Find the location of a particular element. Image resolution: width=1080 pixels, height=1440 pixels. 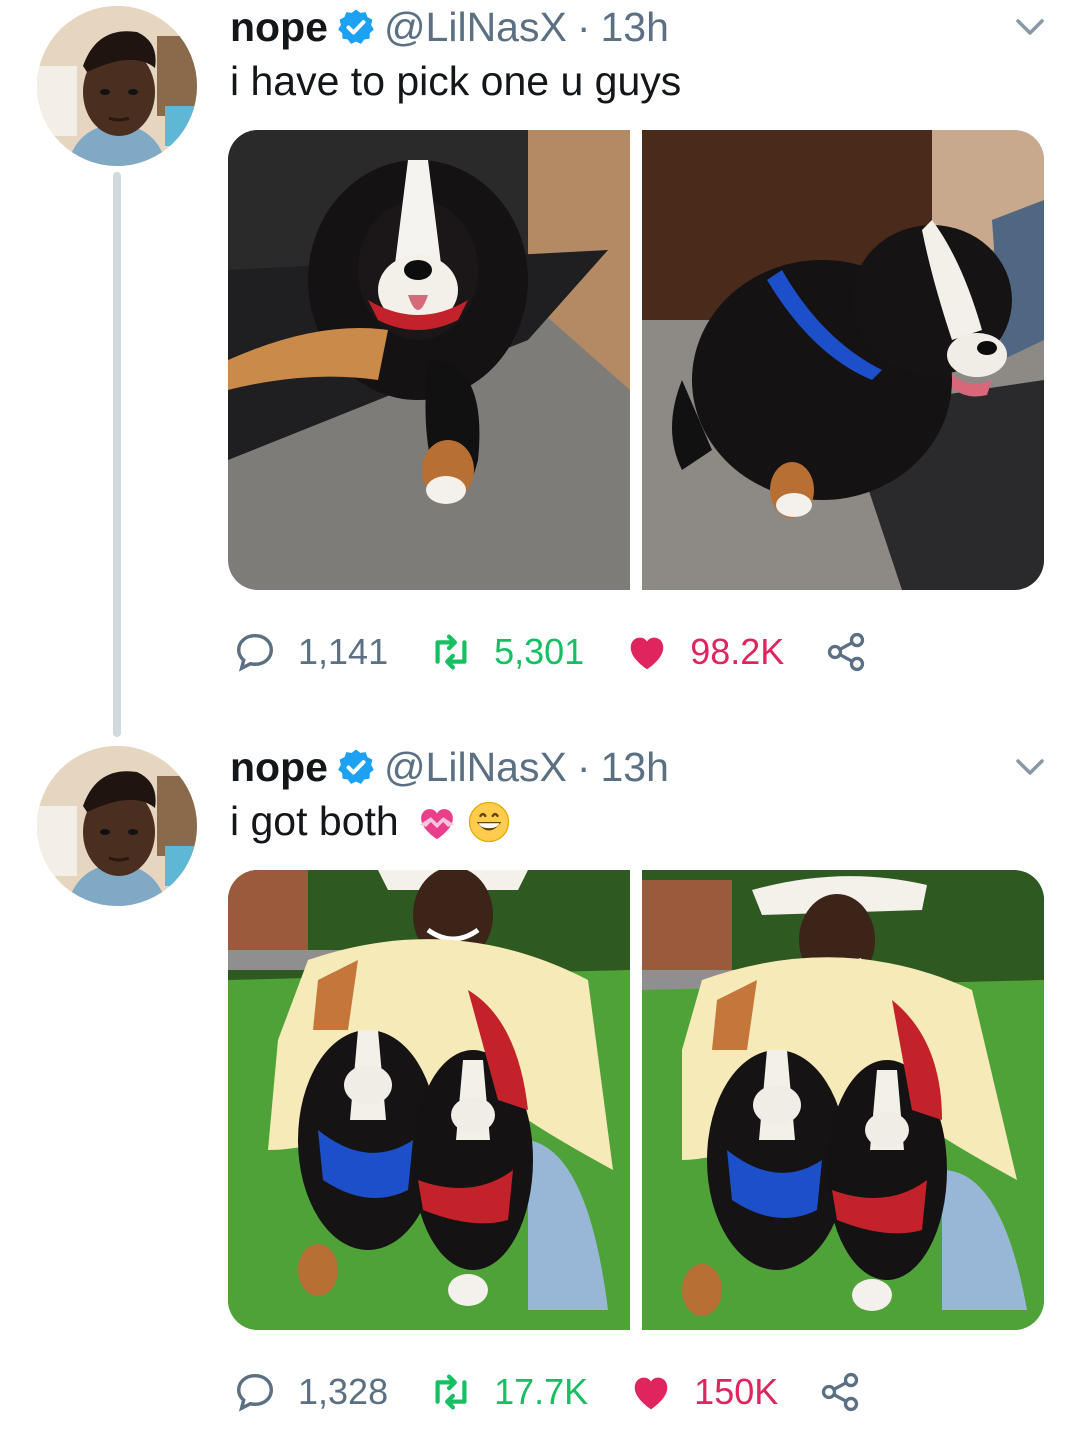

photo-bernese-puppy-red-harness is located at coordinates (429, 360).